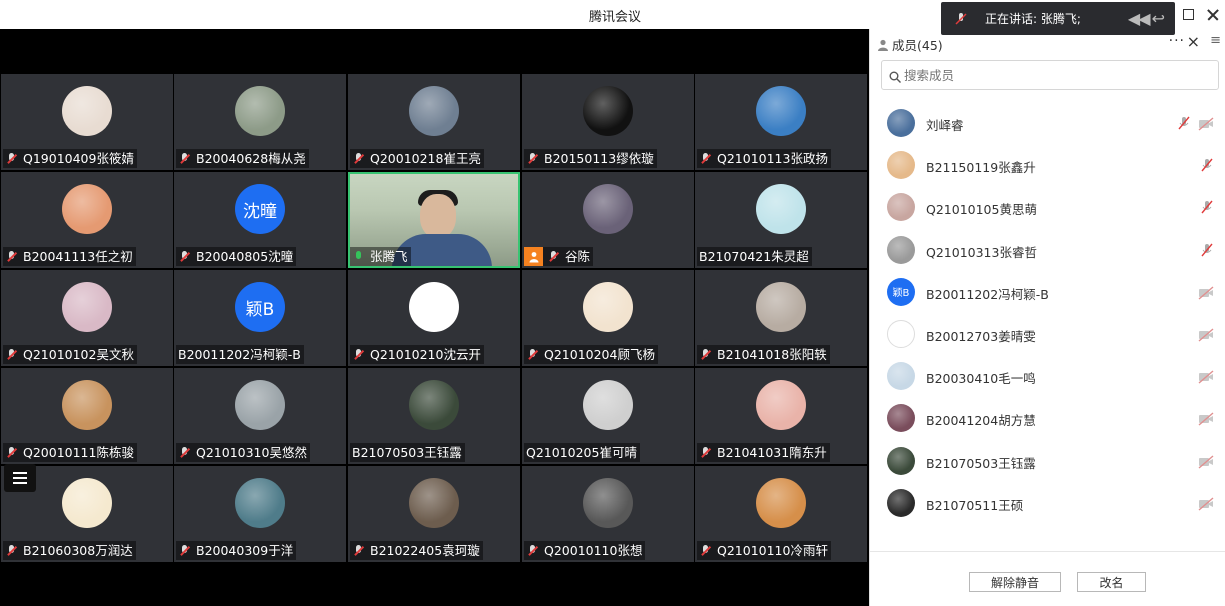  I want to click on participant-nameplate: Q21010110冷雨轩, so click(764, 550).